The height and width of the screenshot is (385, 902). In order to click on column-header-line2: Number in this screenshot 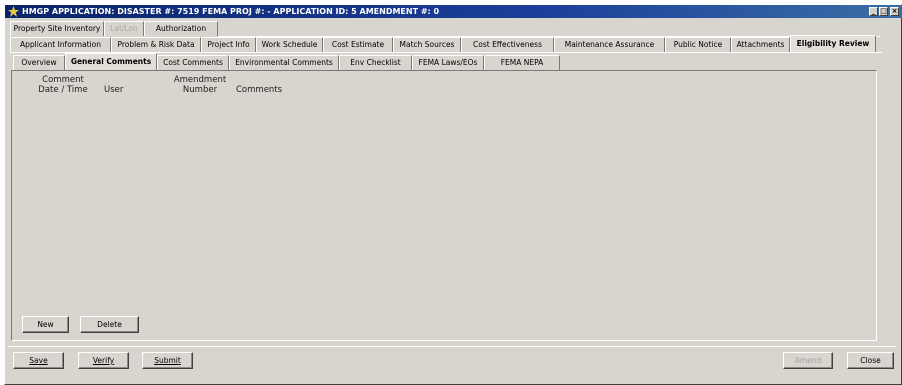, I will do `click(200, 90)`.